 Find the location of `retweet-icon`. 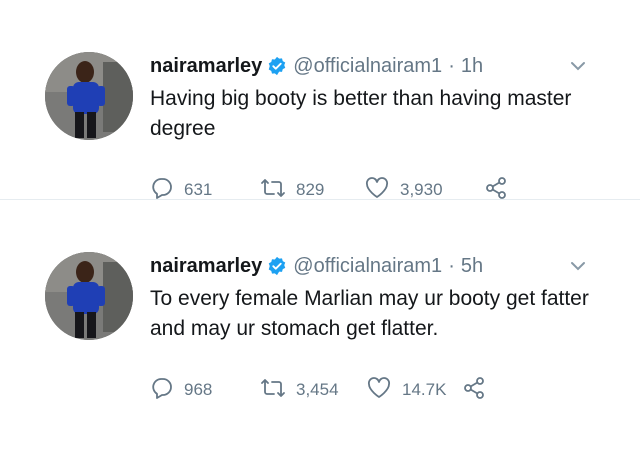

retweet-icon is located at coordinates (278, 390).